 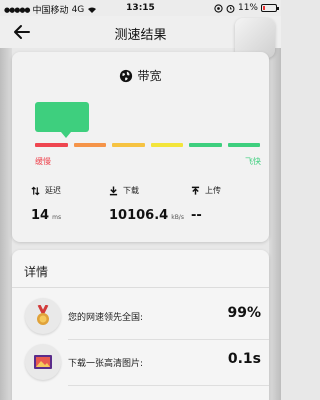 I want to click on battery-icon, so click(x=270, y=8).